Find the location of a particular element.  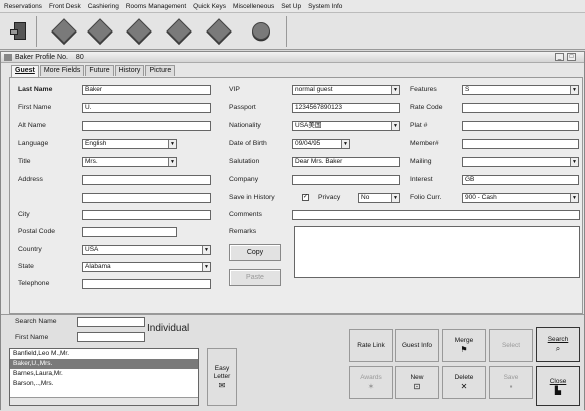

delete-button: Delete ✕ is located at coordinates (464, 382).